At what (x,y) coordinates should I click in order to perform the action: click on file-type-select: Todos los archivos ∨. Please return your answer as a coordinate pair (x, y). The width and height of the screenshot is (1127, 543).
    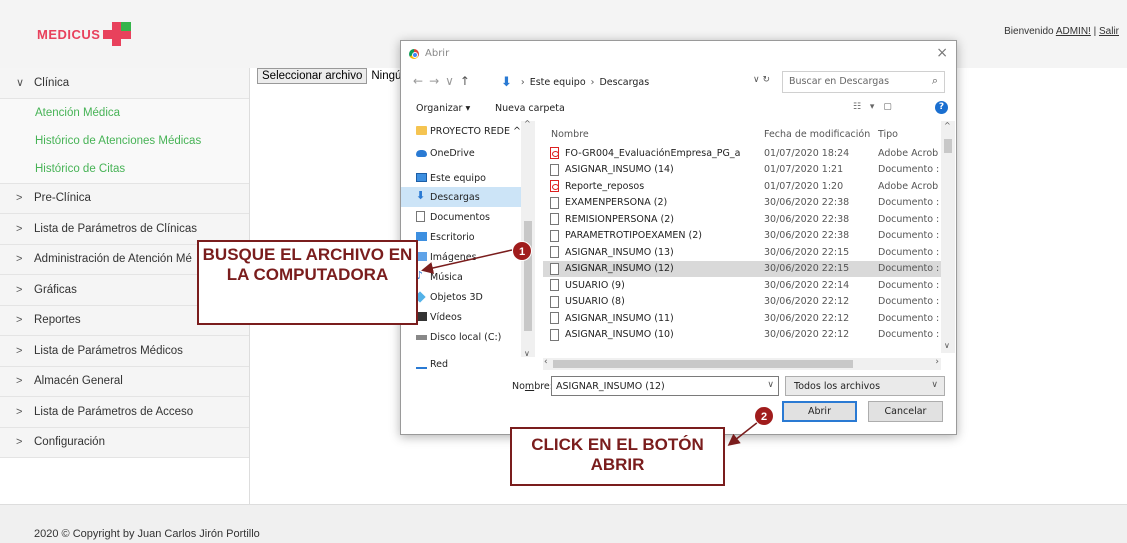
    Looking at the image, I should click on (865, 386).